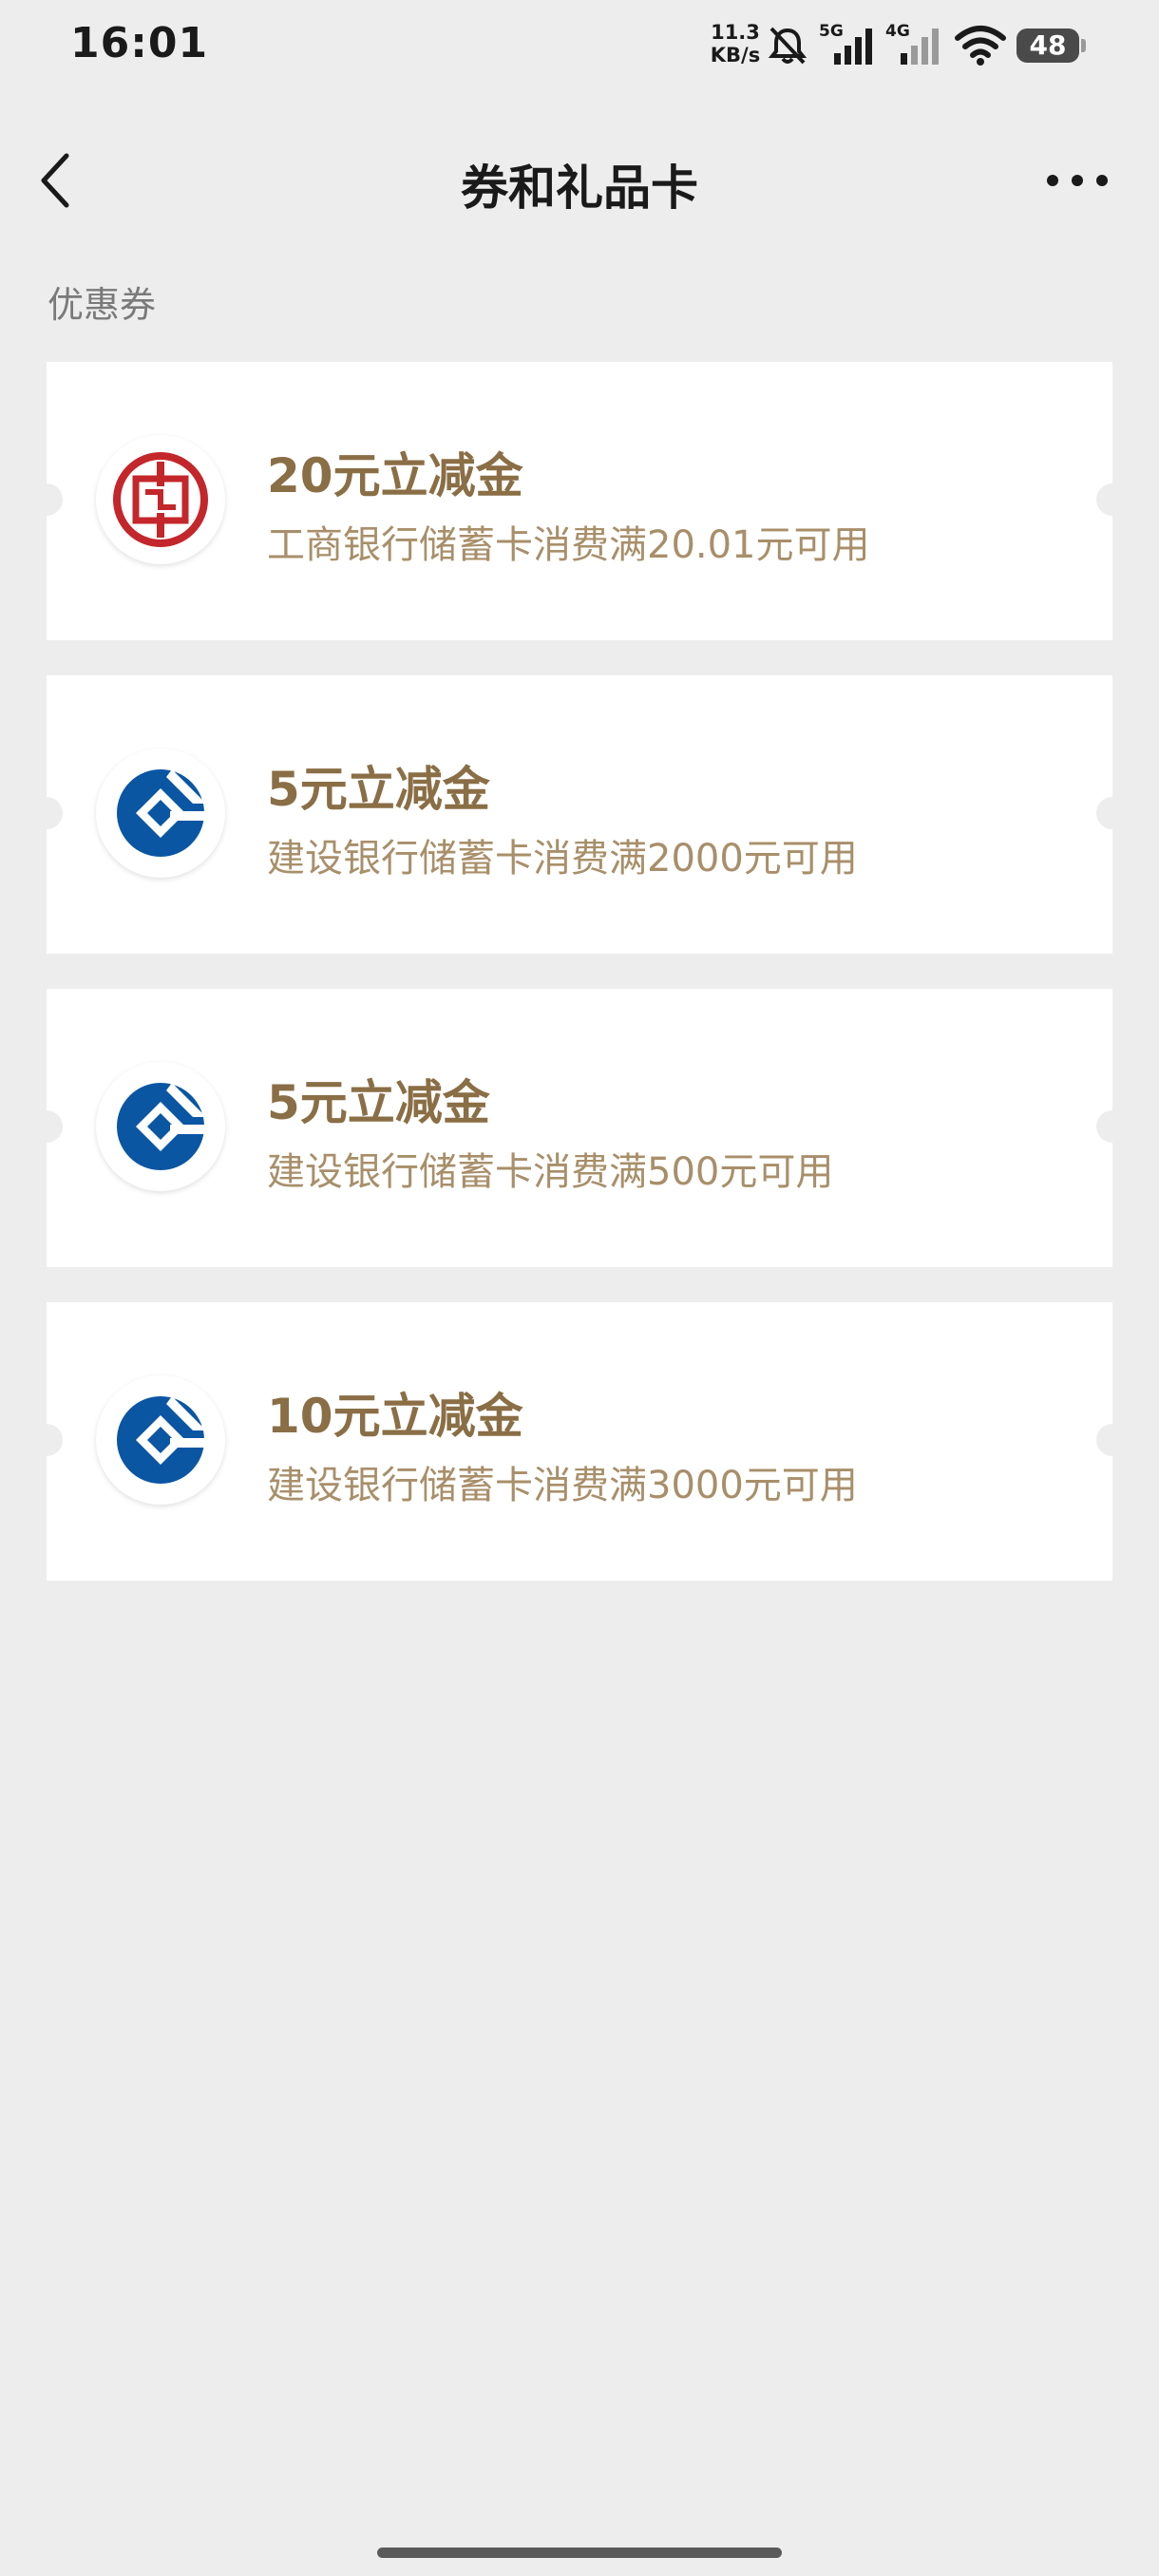 The height and width of the screenshot is (2576, 1159). What do you see at coordinates (831, 32) in the screenshot?
I see `signal-5g-label: 5G` at bounding box center [831, 32].